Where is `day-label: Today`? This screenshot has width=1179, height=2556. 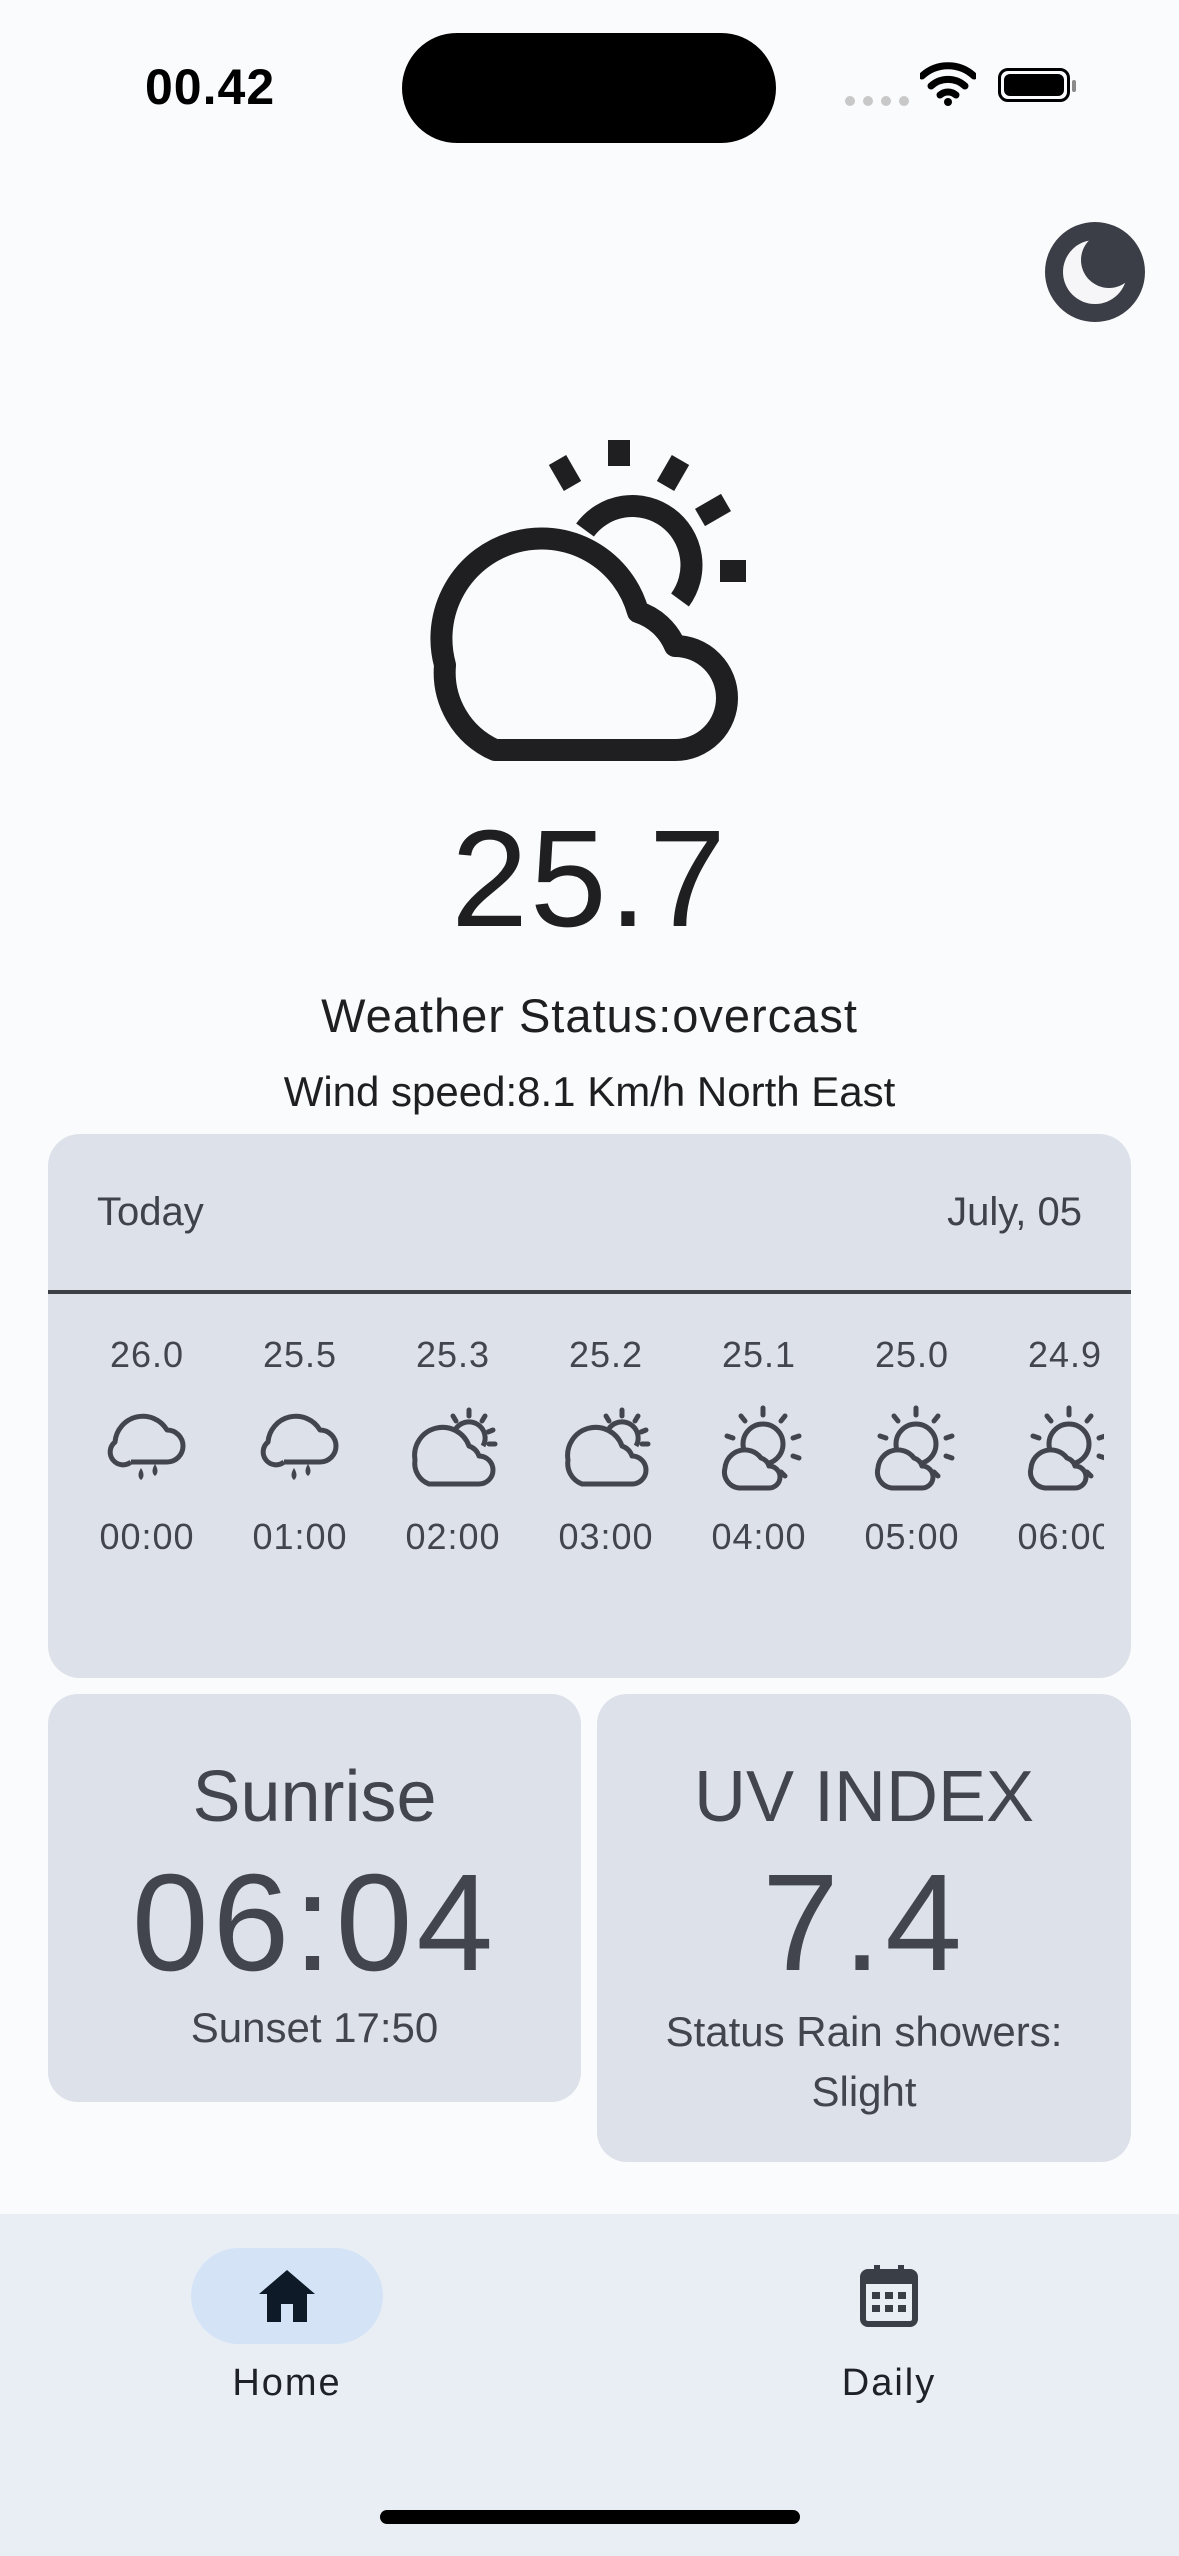
day-label: Today is located at coordinates (150, 1212).